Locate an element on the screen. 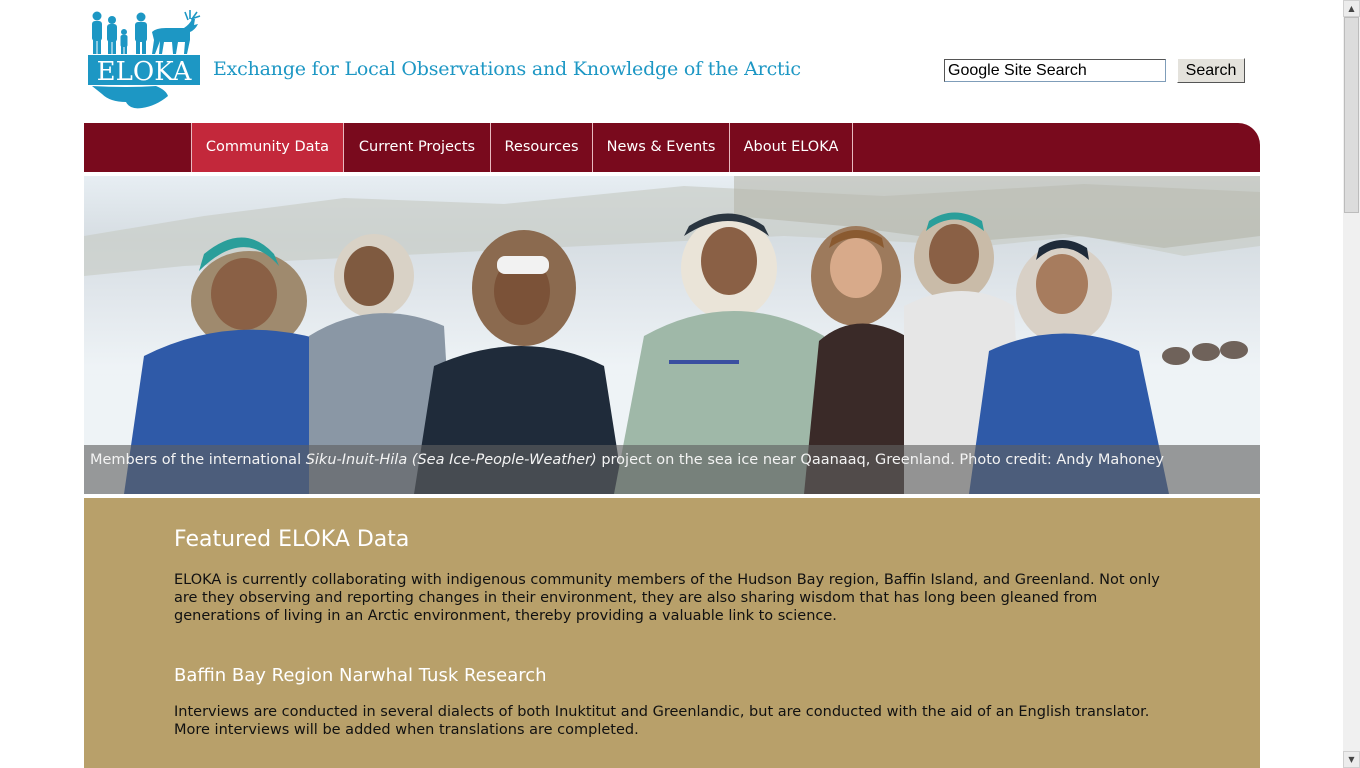 The image size is (1360, 768). nav-about-eloka: About ELOKA is located at coordinates (790, 147).